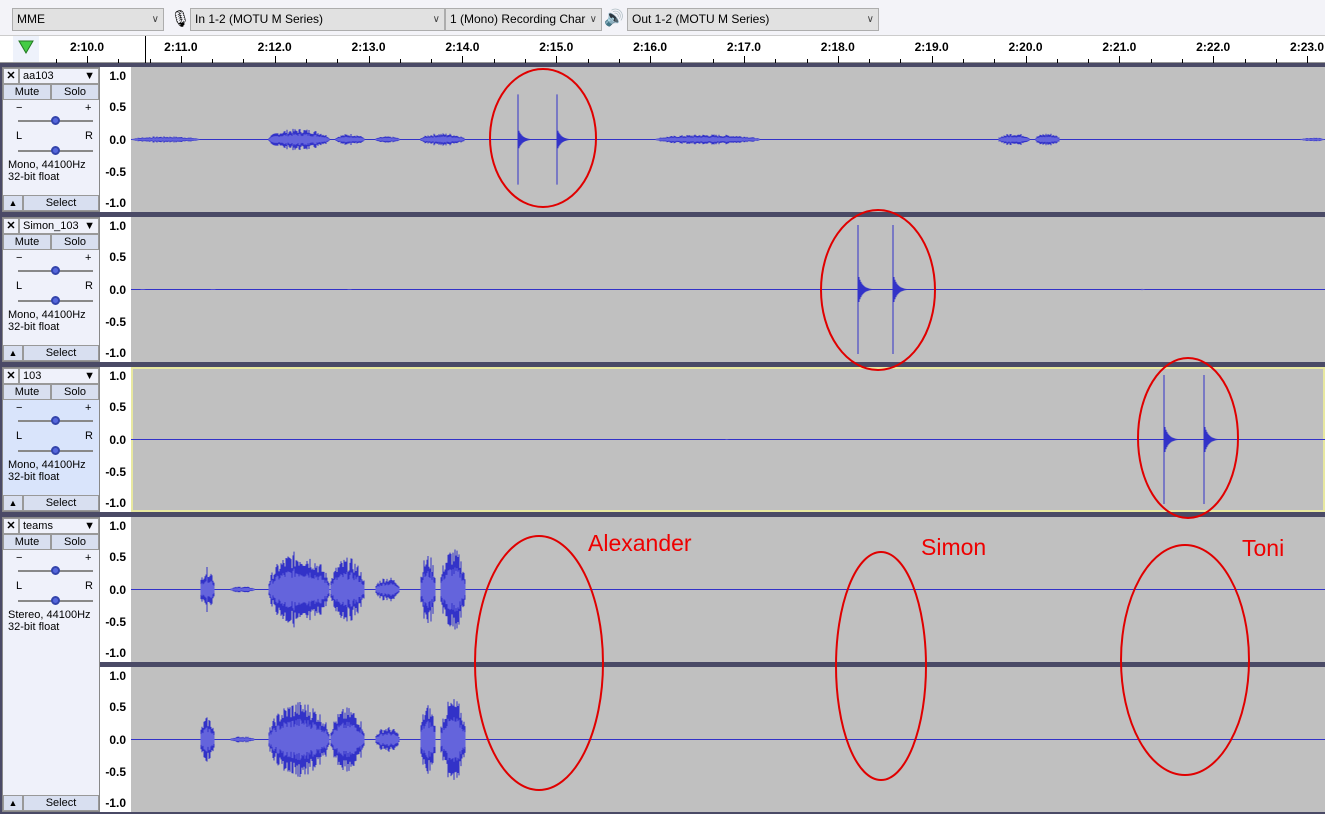 The image size is (1325, 814). Describe the element at coordinates (640, 543) in the screenshot. I see `annotation-label: Alexander` at that location.